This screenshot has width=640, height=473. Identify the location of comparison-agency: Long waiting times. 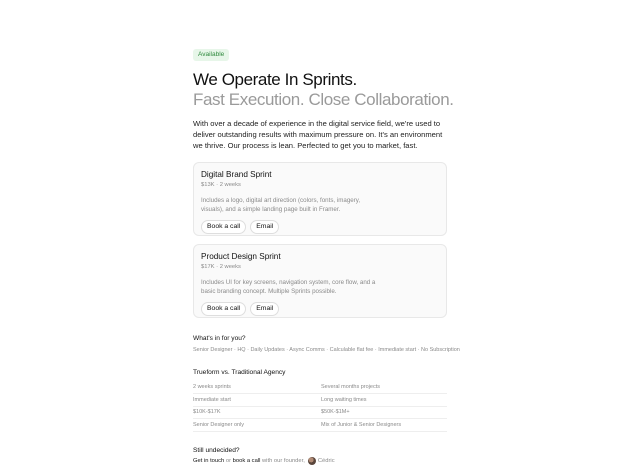
(344, 399).